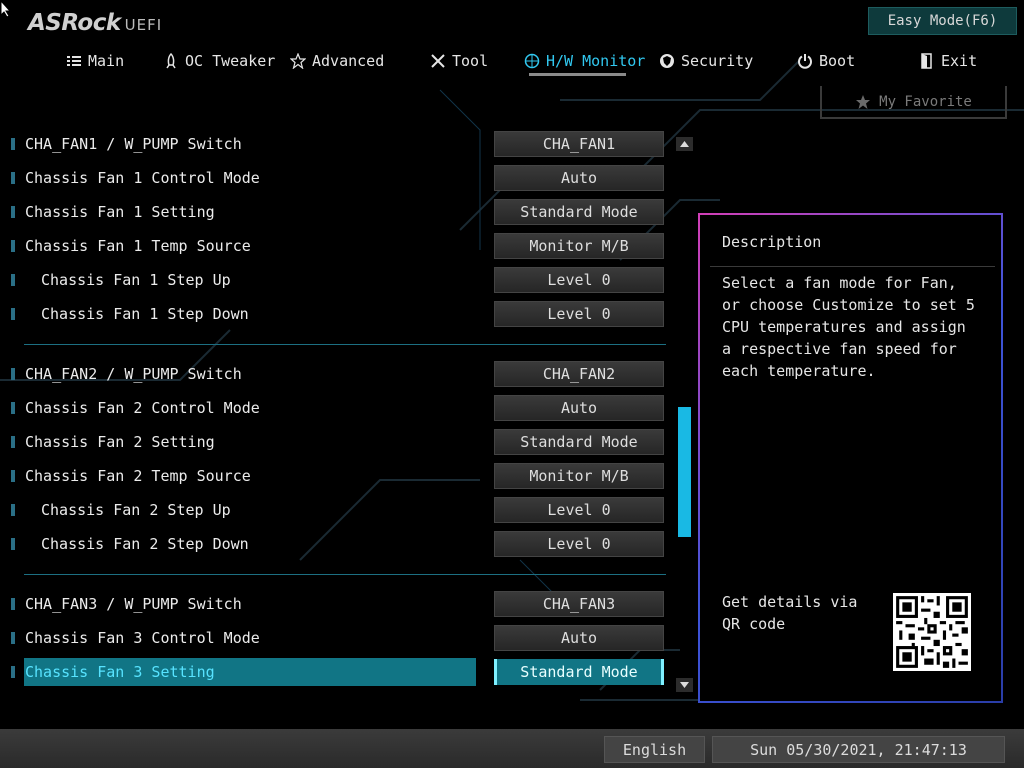 The image size is (1024, 768). What do you see at coordinates (145, 544) in the screenshot?
I see `setting-label: Chassis Fan 2 Step Down` at bounding box center [145, 544].